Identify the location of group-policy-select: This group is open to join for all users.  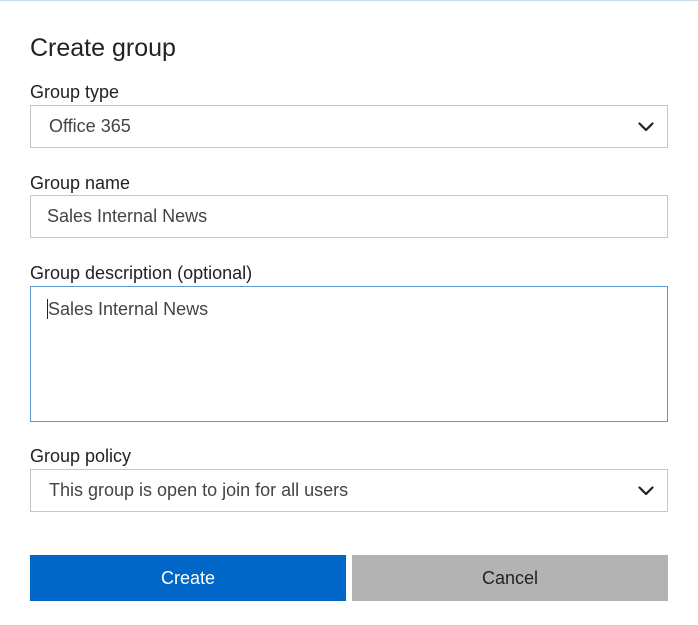
(349, 490).